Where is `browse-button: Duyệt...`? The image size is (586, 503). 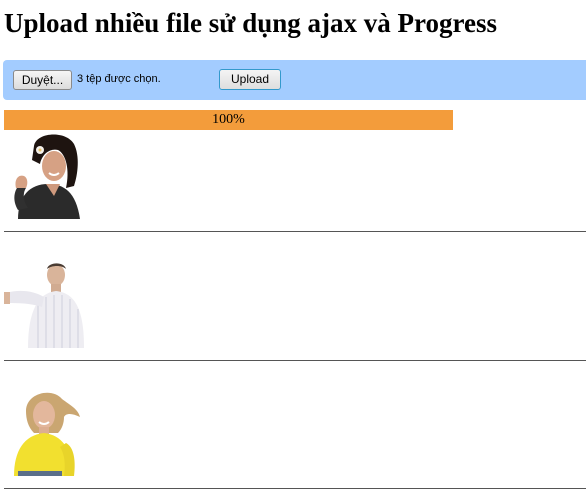 browse-button: Duyệt... is located at coordinates (42, 80).